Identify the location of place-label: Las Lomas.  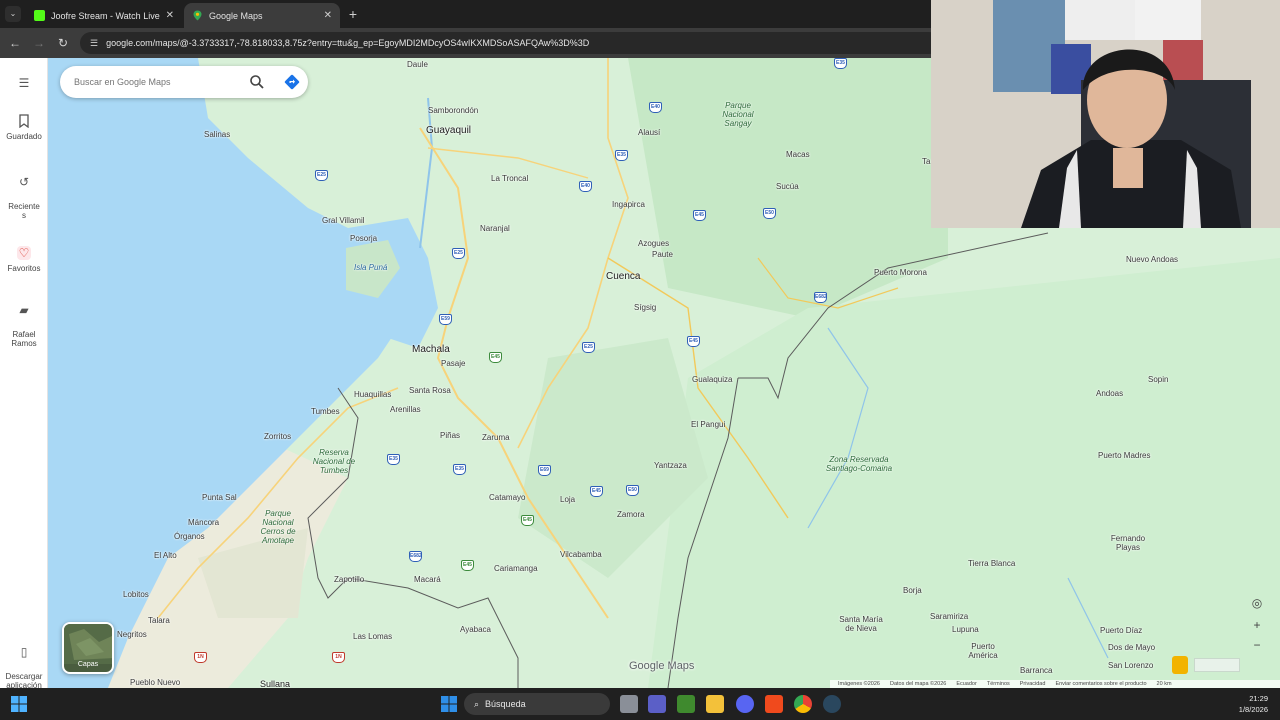
(372, 636).